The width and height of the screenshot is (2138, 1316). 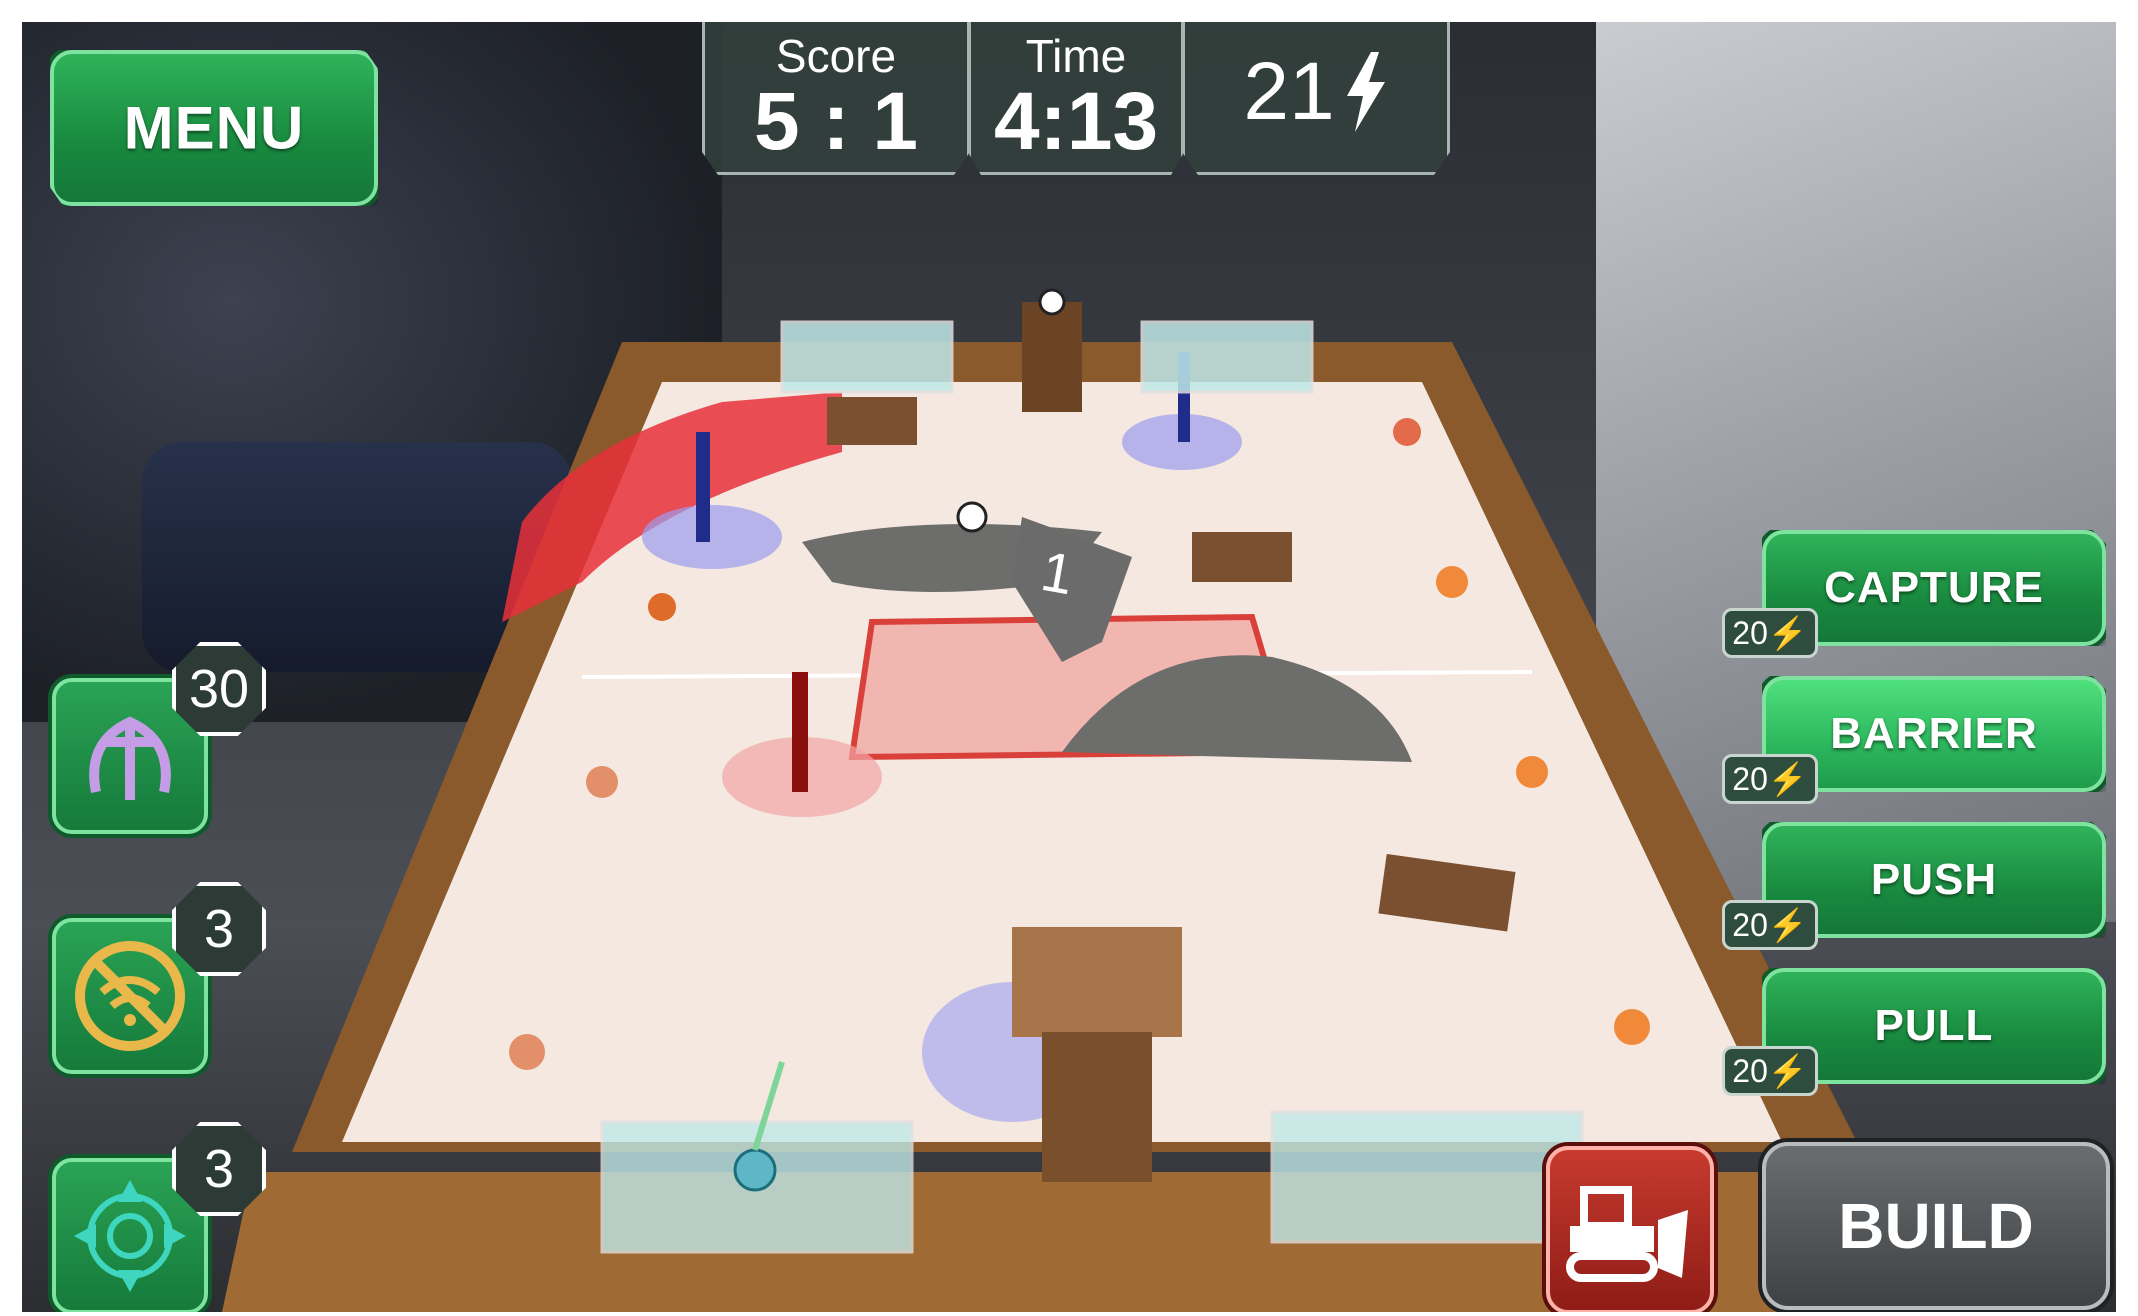 I want to click on capture-cost-value: 20, so click(x=1750, y=633).